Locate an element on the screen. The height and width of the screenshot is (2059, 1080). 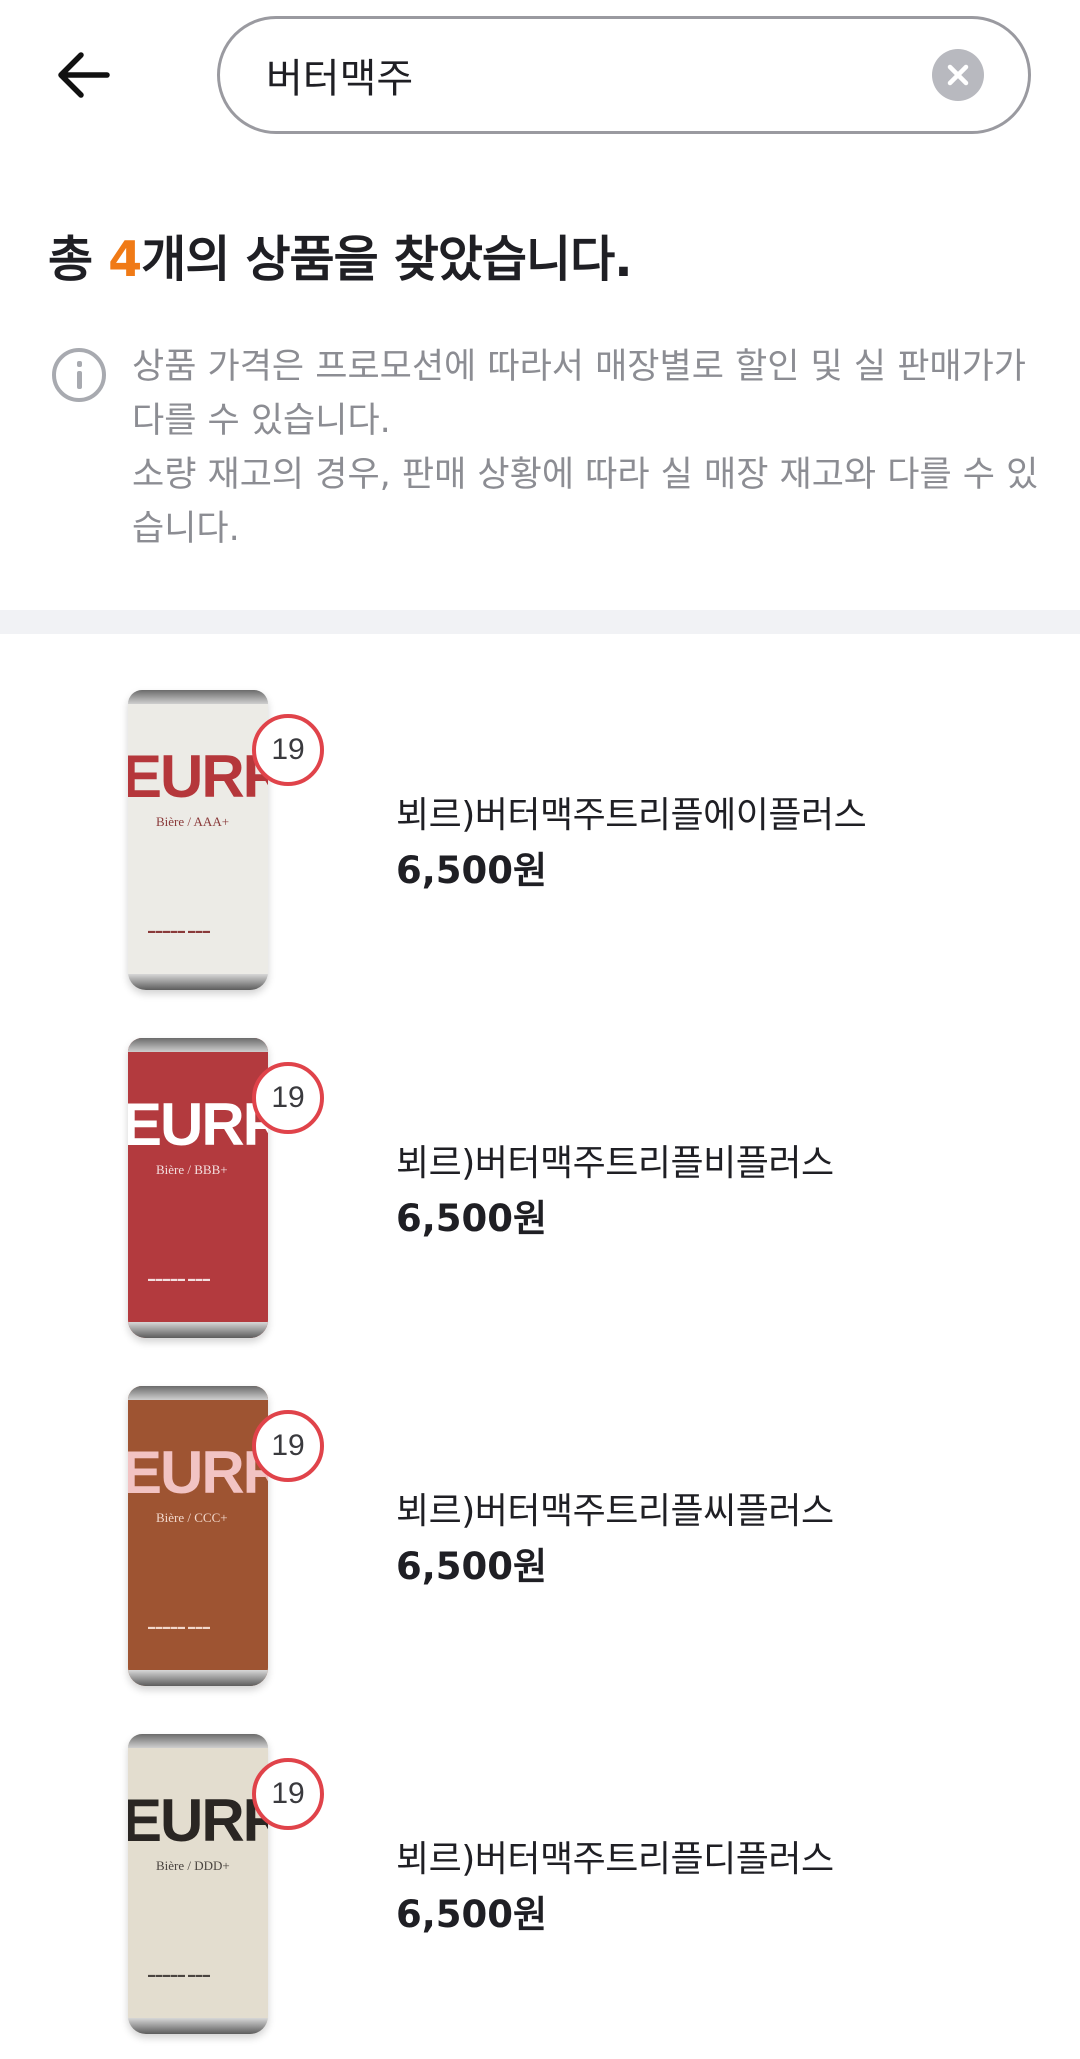
can-sub-text: Bière / CCC+ is located at coordinates (192, 1517).